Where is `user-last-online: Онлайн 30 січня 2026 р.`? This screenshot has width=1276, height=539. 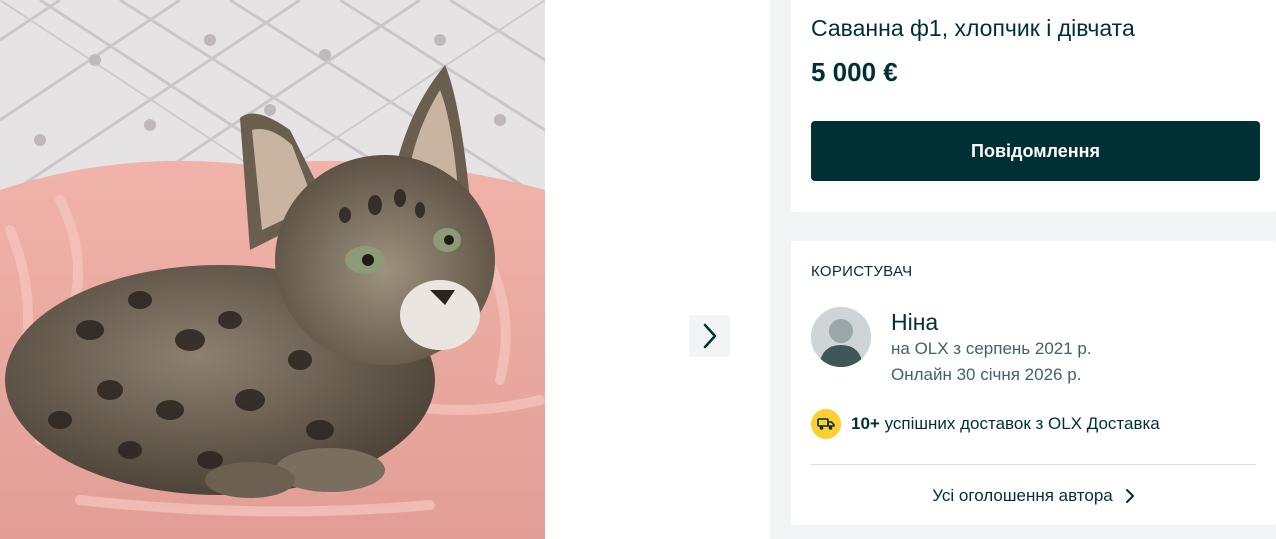
user-last-online: Онлайн 30 січня 2026 р. is located at coordinates (986, 374).